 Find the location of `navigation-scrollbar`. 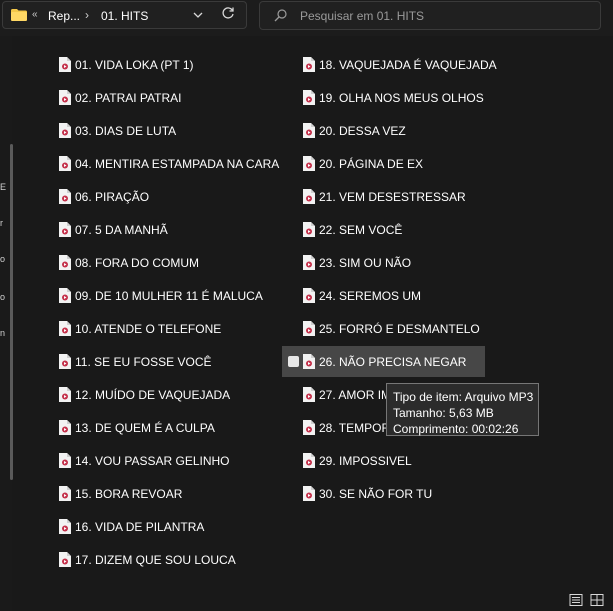

navigation-scrollbar is located at coordinates (11, 312).